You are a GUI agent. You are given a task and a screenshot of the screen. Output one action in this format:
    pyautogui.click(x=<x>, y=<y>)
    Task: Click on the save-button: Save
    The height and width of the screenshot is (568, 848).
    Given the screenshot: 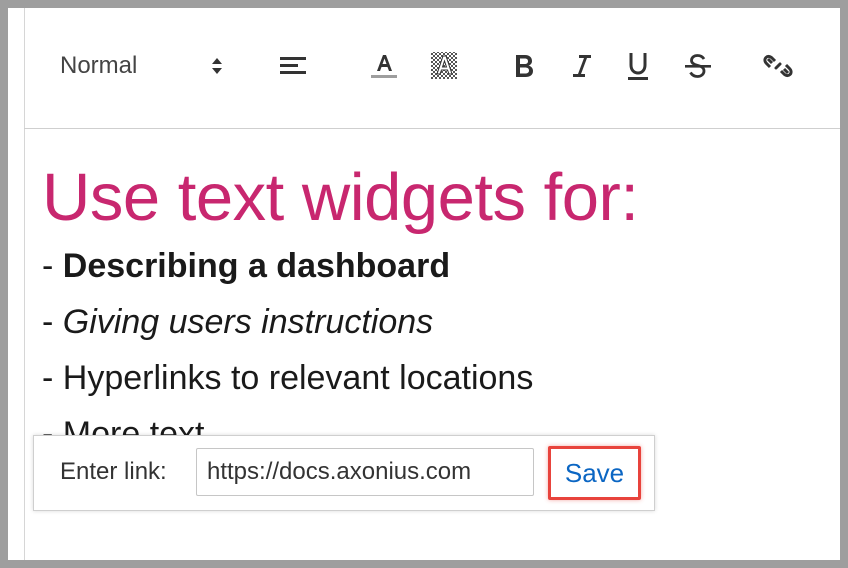 What is the action you would take?
    pyautogui.click(x=594, y=473)
    